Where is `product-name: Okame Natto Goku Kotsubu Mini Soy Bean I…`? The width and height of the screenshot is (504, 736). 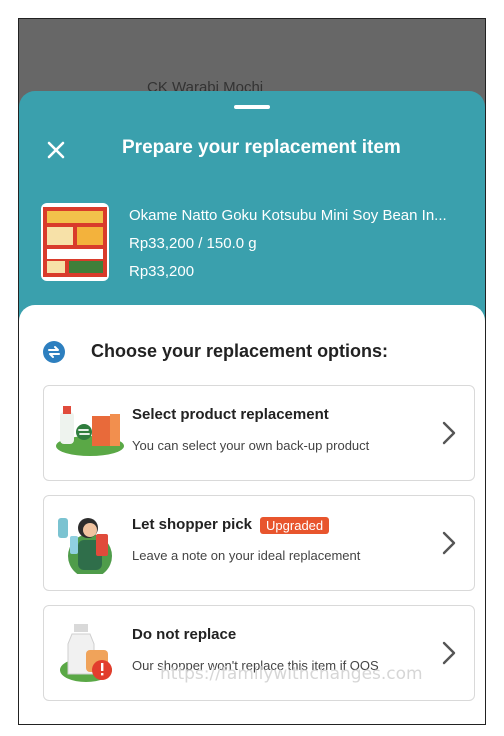
product-name: Okame Natto Goku Kotsubu Mini Soy Bean I… is located at coordinates (288, 215).